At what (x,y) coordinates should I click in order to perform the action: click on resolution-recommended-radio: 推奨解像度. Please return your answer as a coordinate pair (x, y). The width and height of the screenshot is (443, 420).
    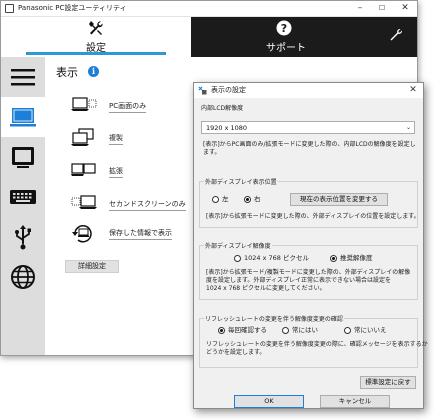
    Looking at the image, I should click on (360, 258).